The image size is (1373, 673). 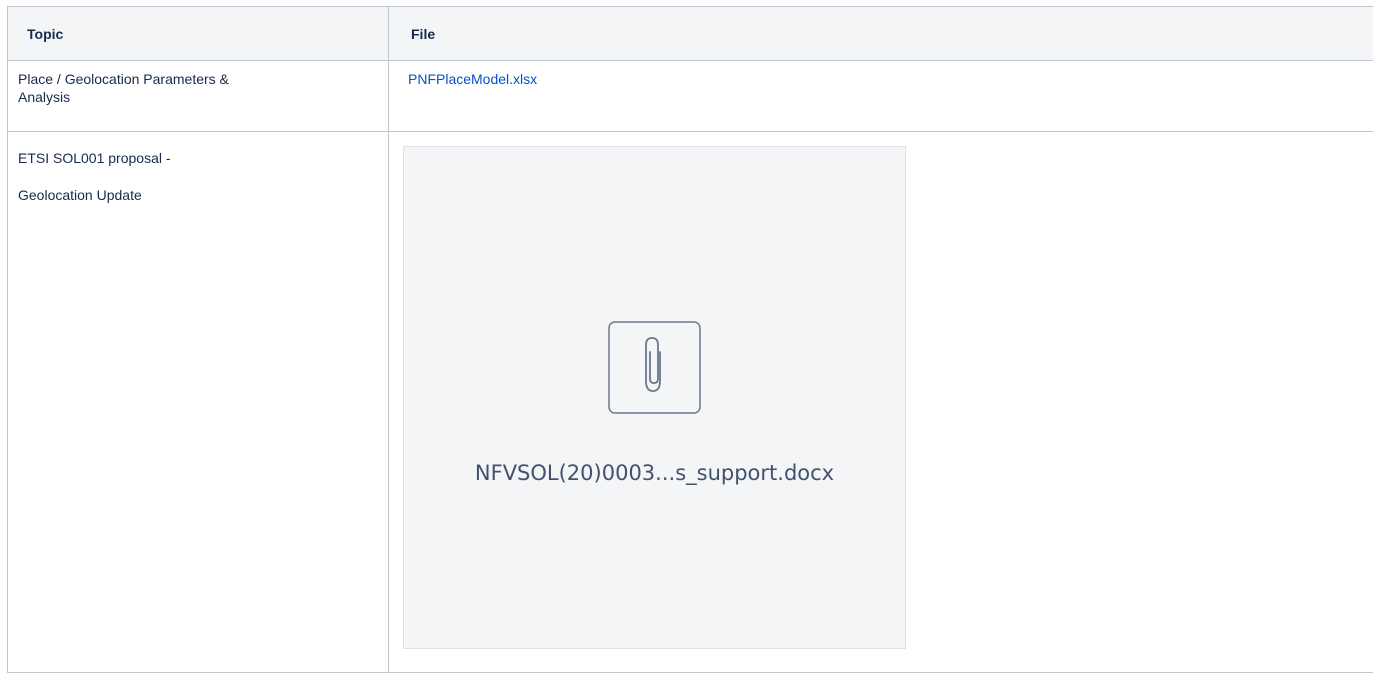 I want to click on topic-text-line: Place / Geolocation Parameters &, so click(x=123, y=79).